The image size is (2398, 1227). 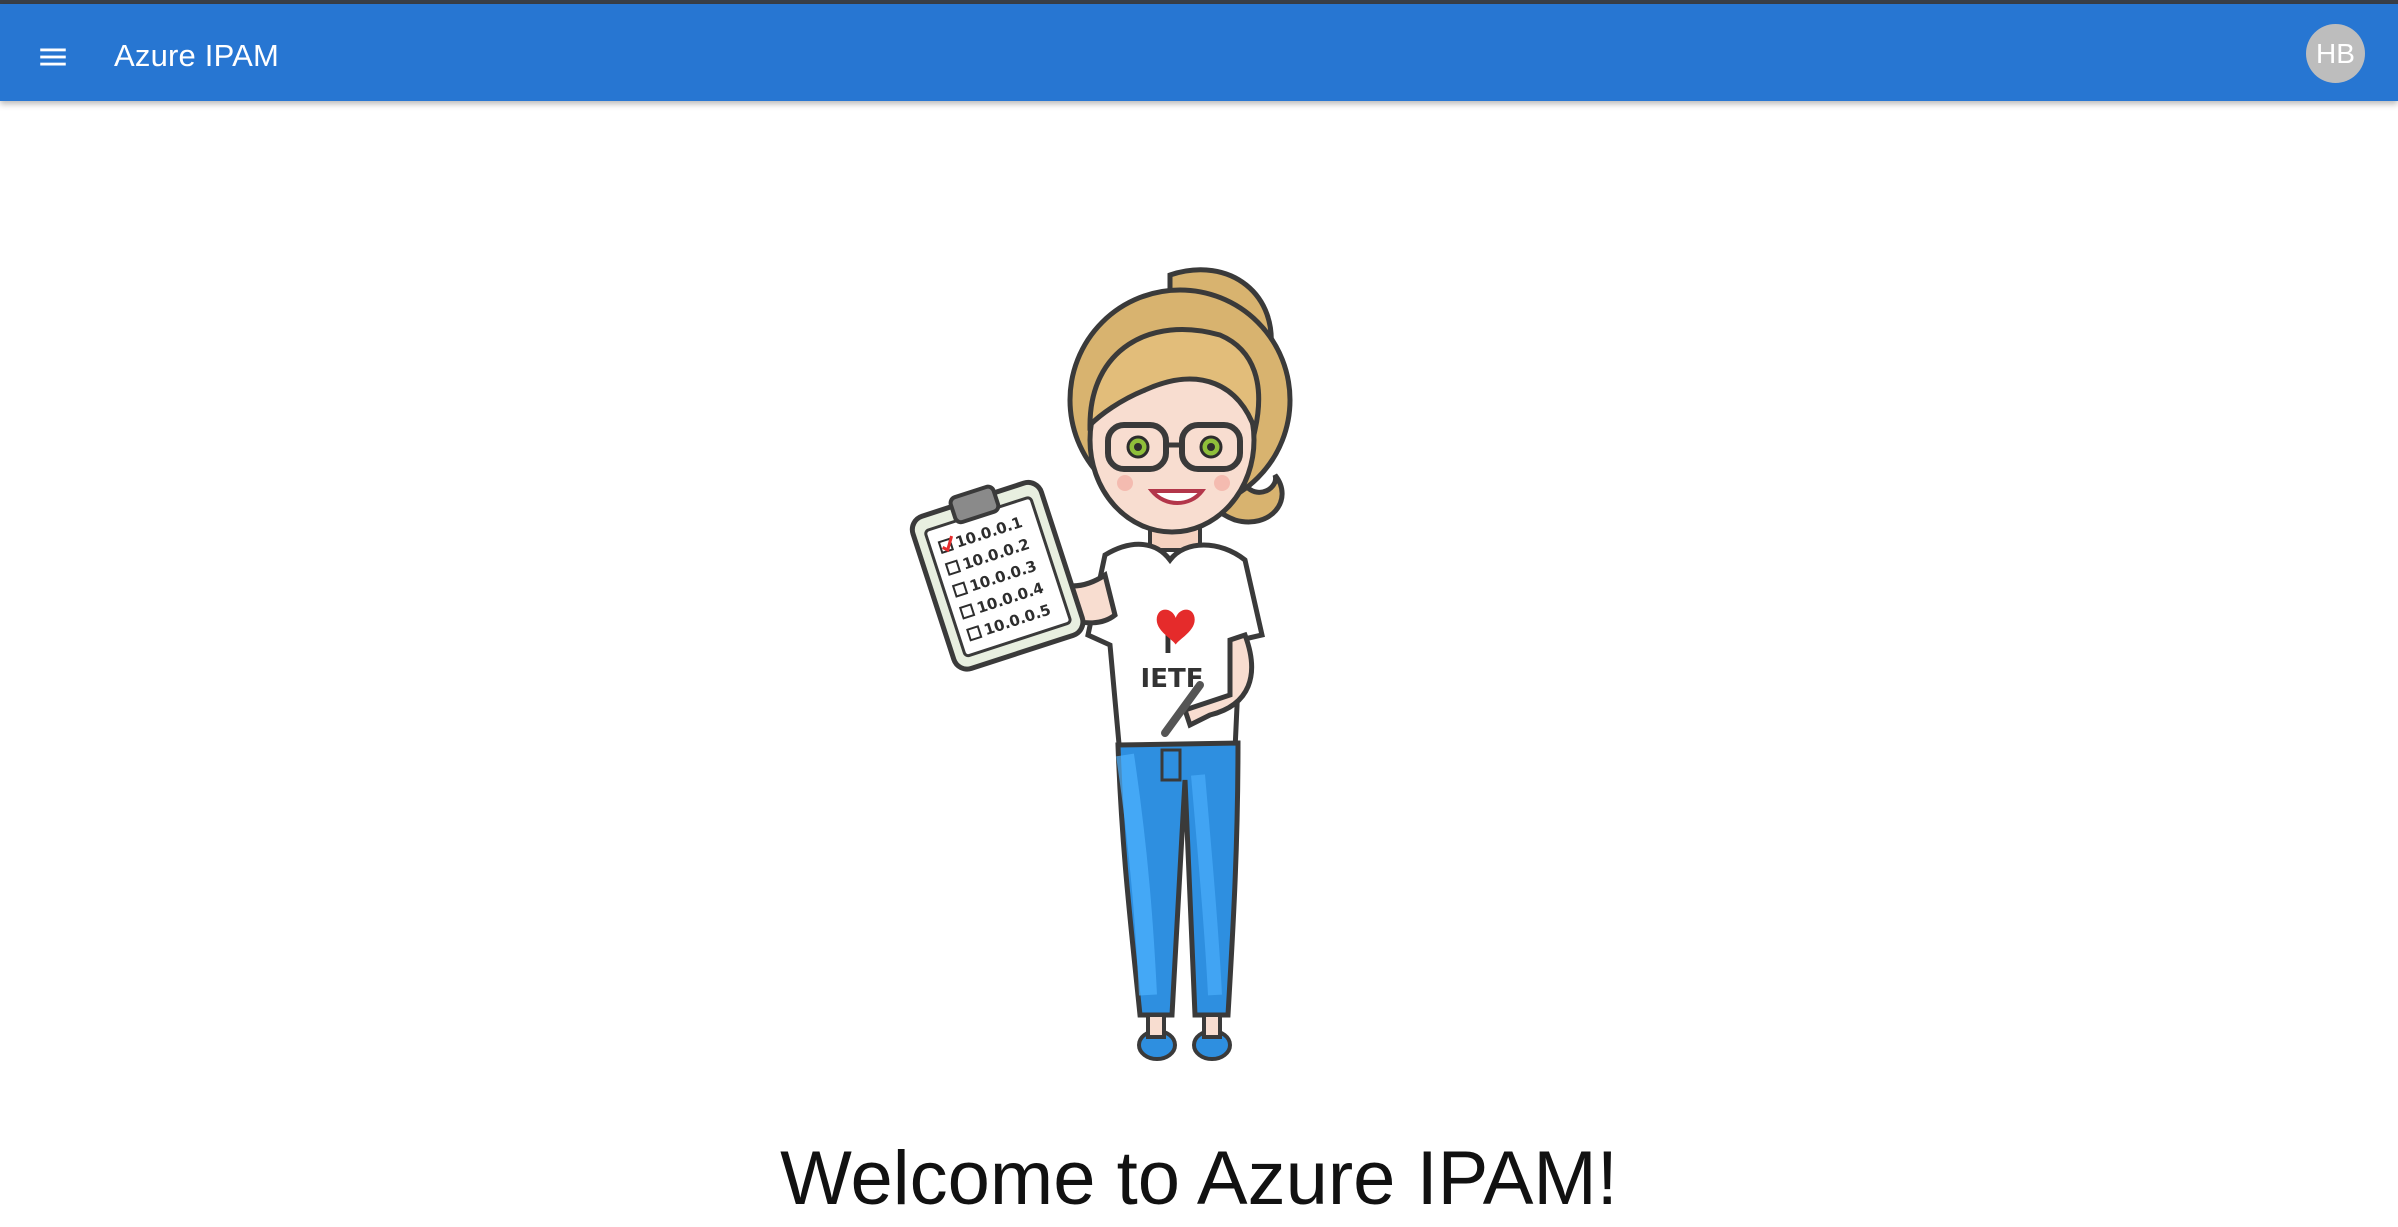 I want to click on app-title: Azure IPAM, so click(x=197, y=55).